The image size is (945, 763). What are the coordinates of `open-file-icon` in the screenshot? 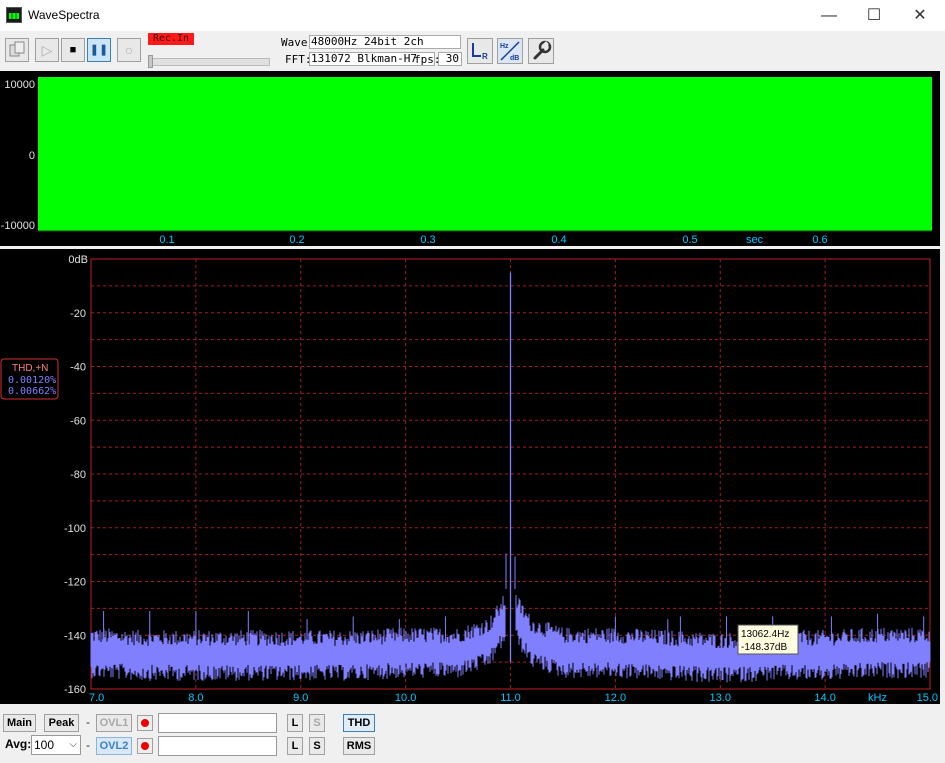 It's located at (17, 49).